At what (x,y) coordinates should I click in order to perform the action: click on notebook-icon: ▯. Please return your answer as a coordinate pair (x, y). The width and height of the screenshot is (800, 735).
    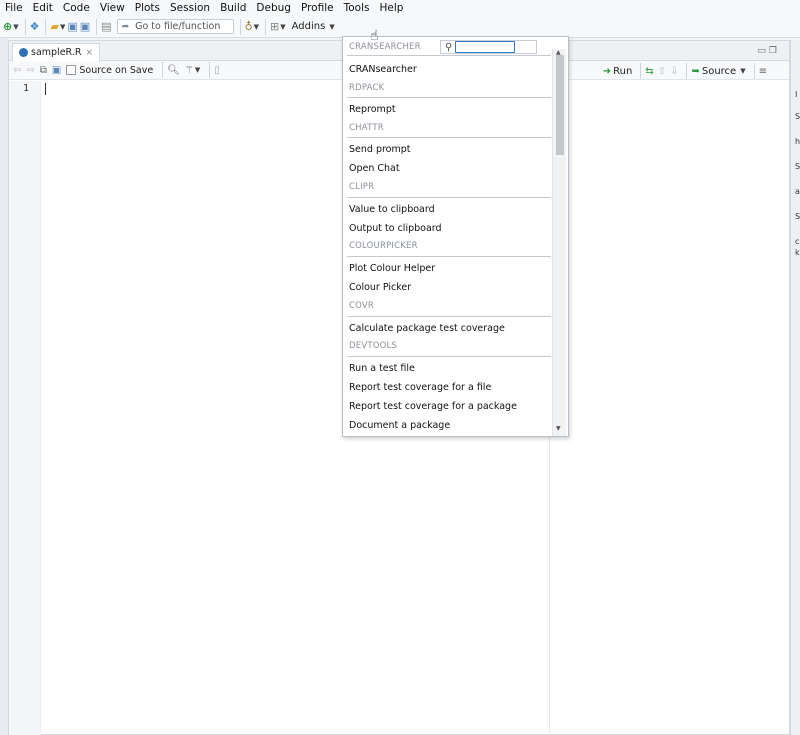
    Looking at the image, I should click on (217, 70).